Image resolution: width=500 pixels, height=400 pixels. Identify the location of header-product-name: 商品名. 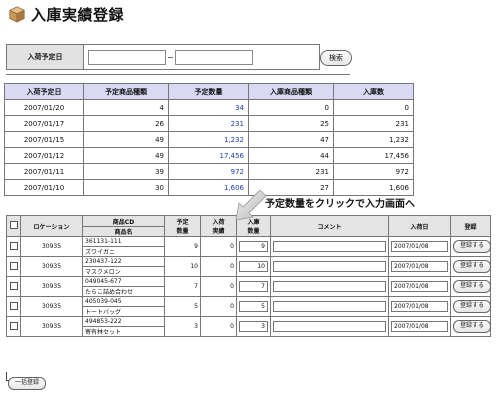
(123, 231).